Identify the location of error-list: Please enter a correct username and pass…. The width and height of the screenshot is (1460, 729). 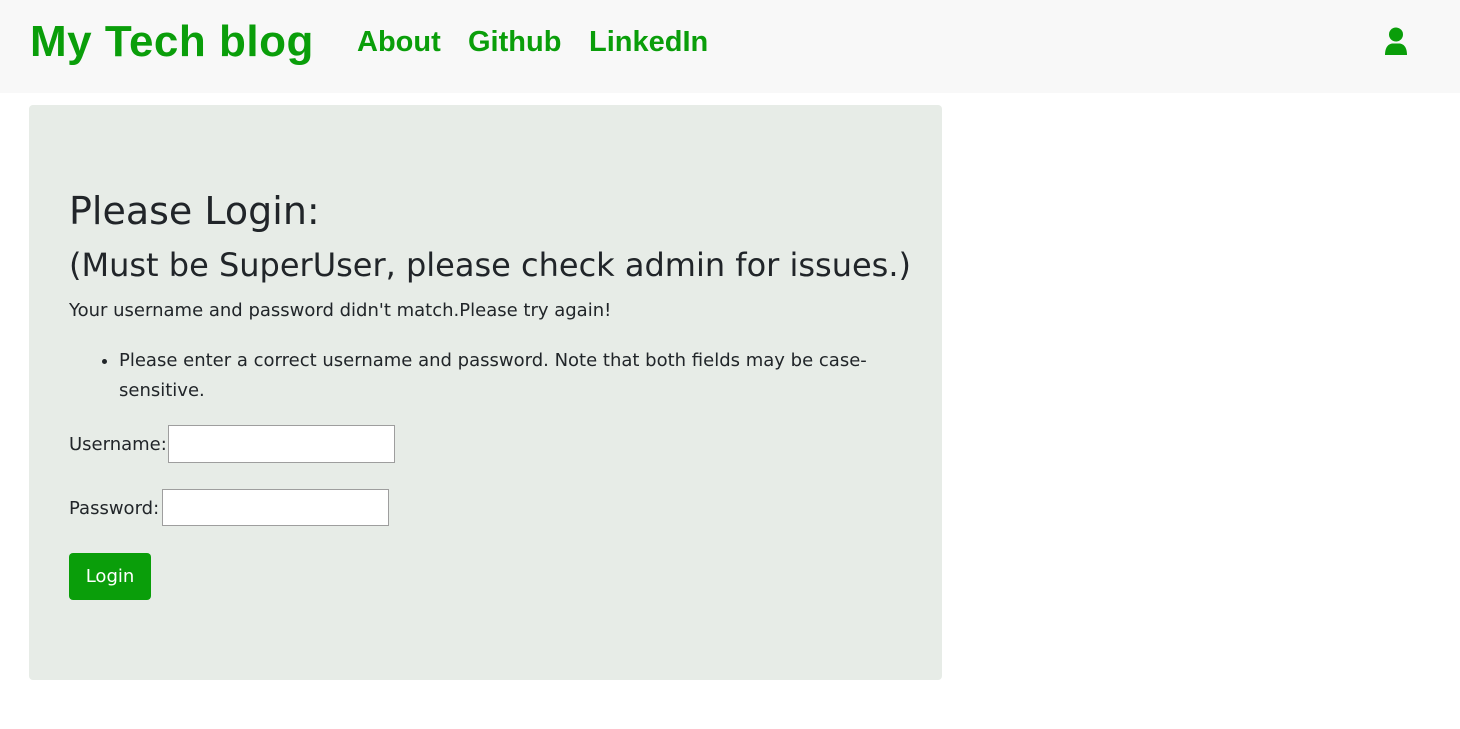
(494, 376).